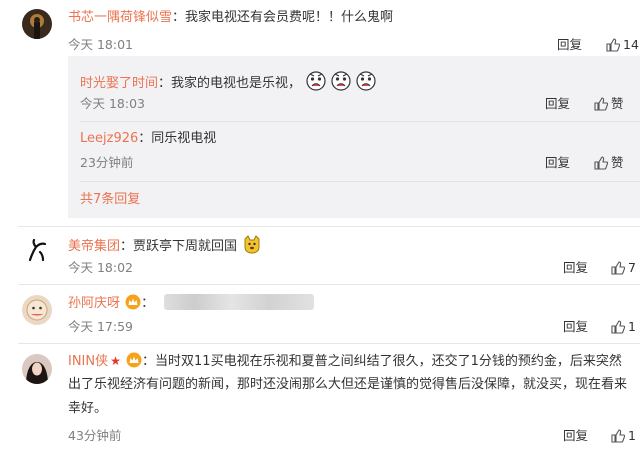 The height and width of the screenshot is (455, 640). What do you see at coordinates (119, 83) in the screenshot?
I see `username-link: 时光娶了时间` at bounding box center [119, 83].